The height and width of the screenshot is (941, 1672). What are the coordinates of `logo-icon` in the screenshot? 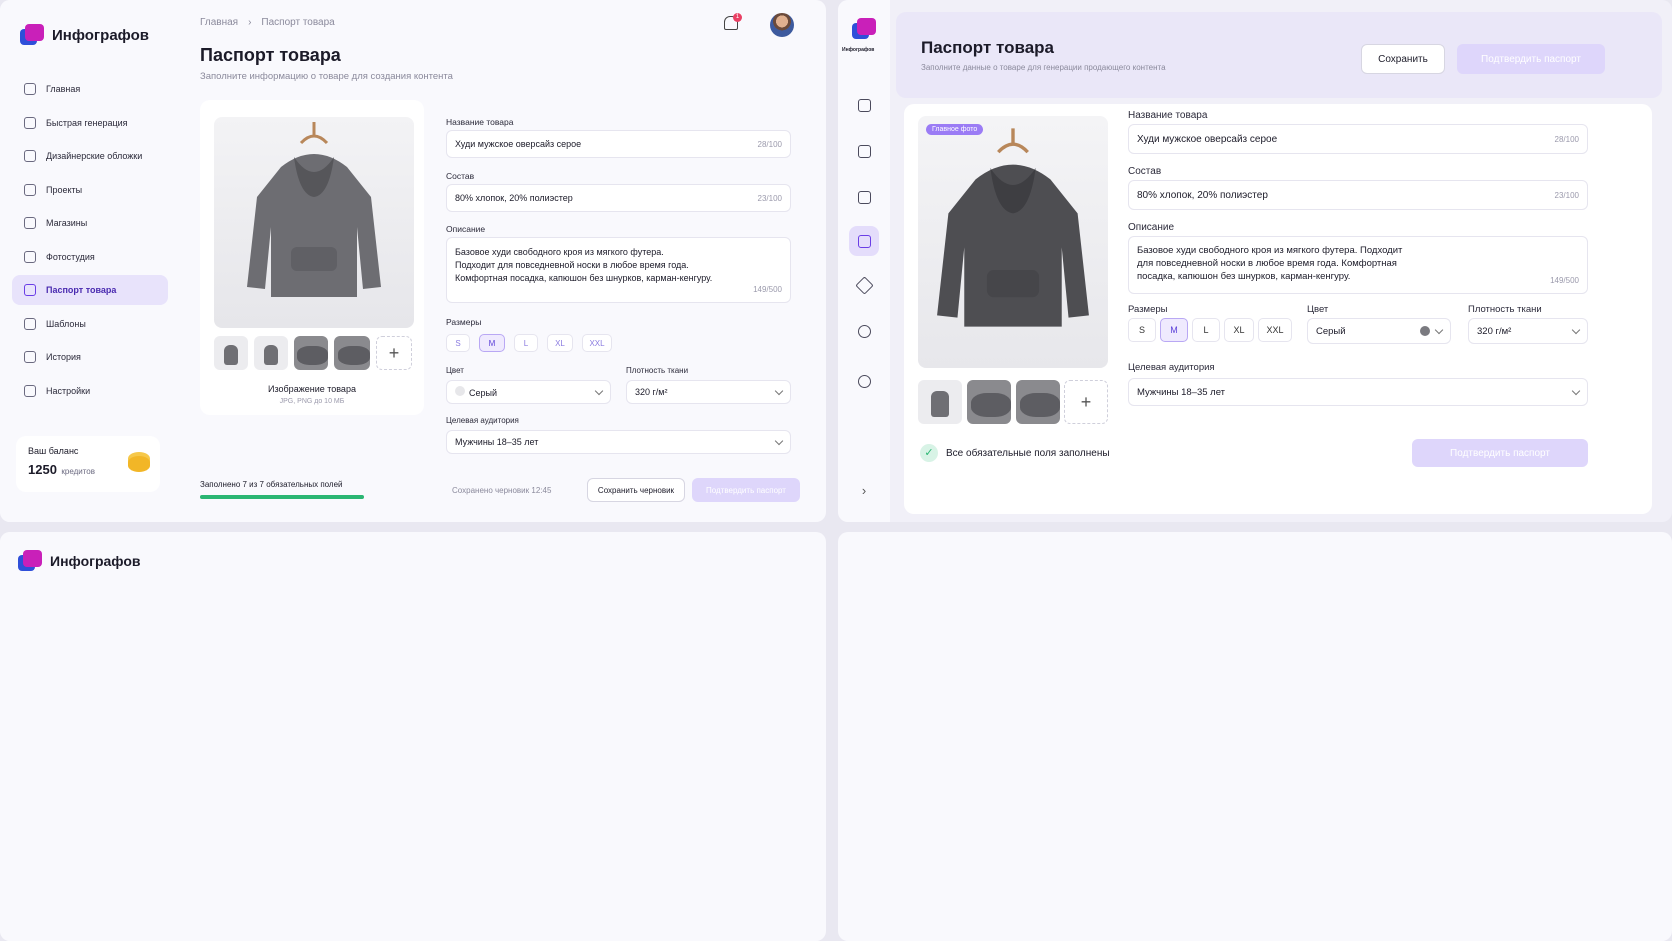 It's located at (864, 29).